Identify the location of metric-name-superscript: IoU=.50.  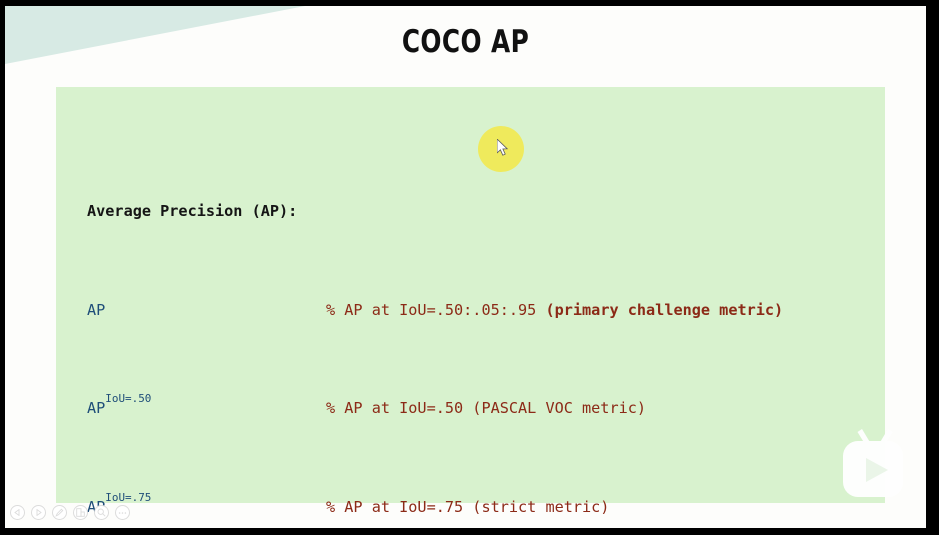
(128, 399).